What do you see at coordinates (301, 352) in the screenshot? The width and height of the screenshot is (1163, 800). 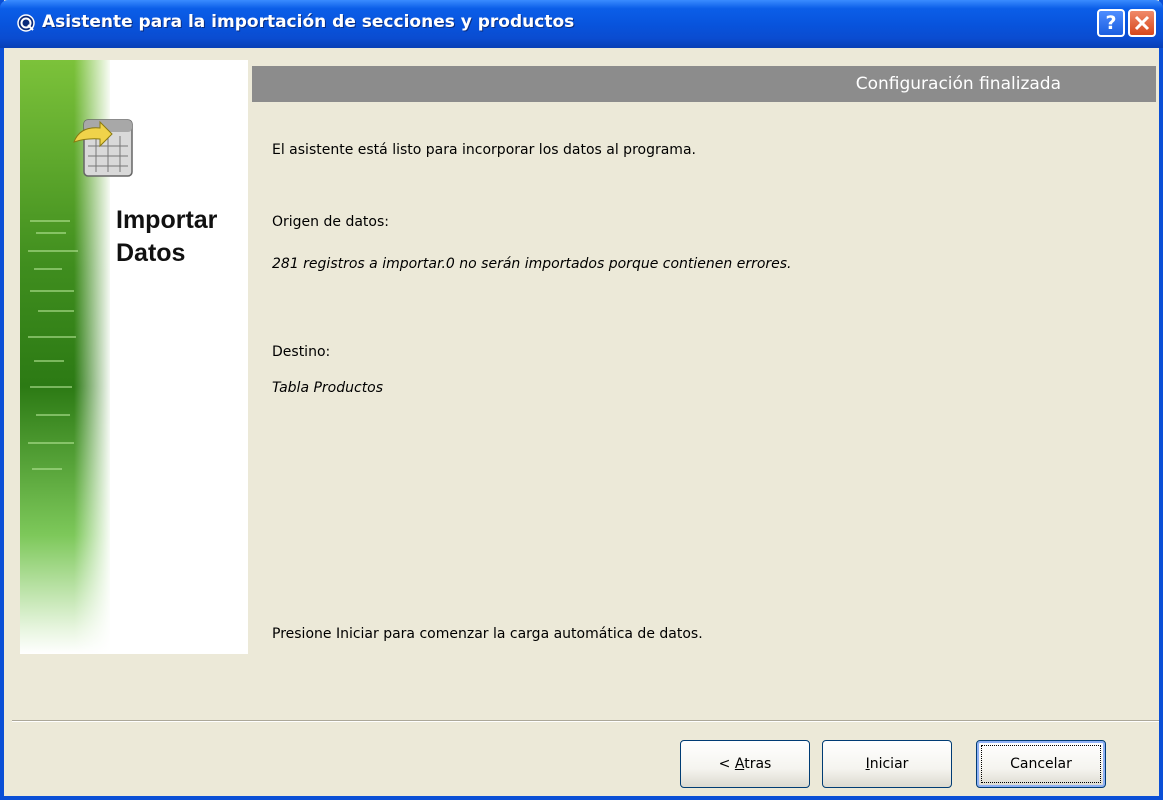 I see `destination-label: Destino:` at bounding box center [301, 352].